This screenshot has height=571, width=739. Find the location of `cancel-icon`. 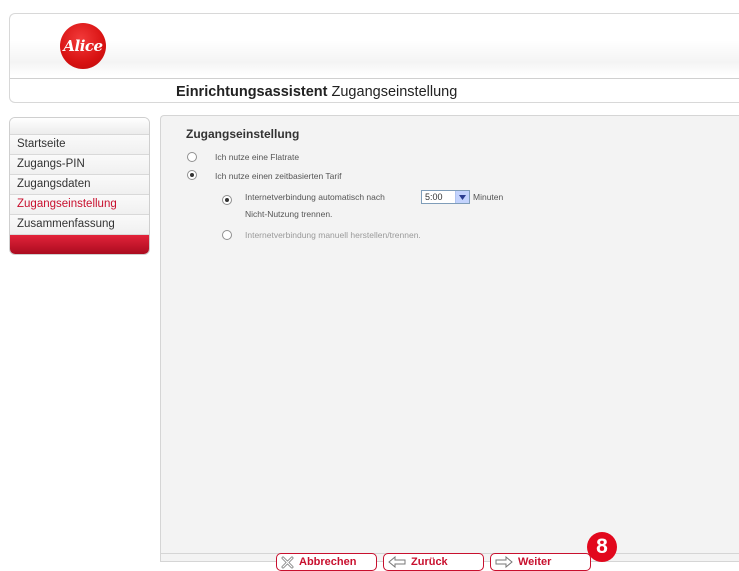

cancel-icon is located at coordinates (287, 562).